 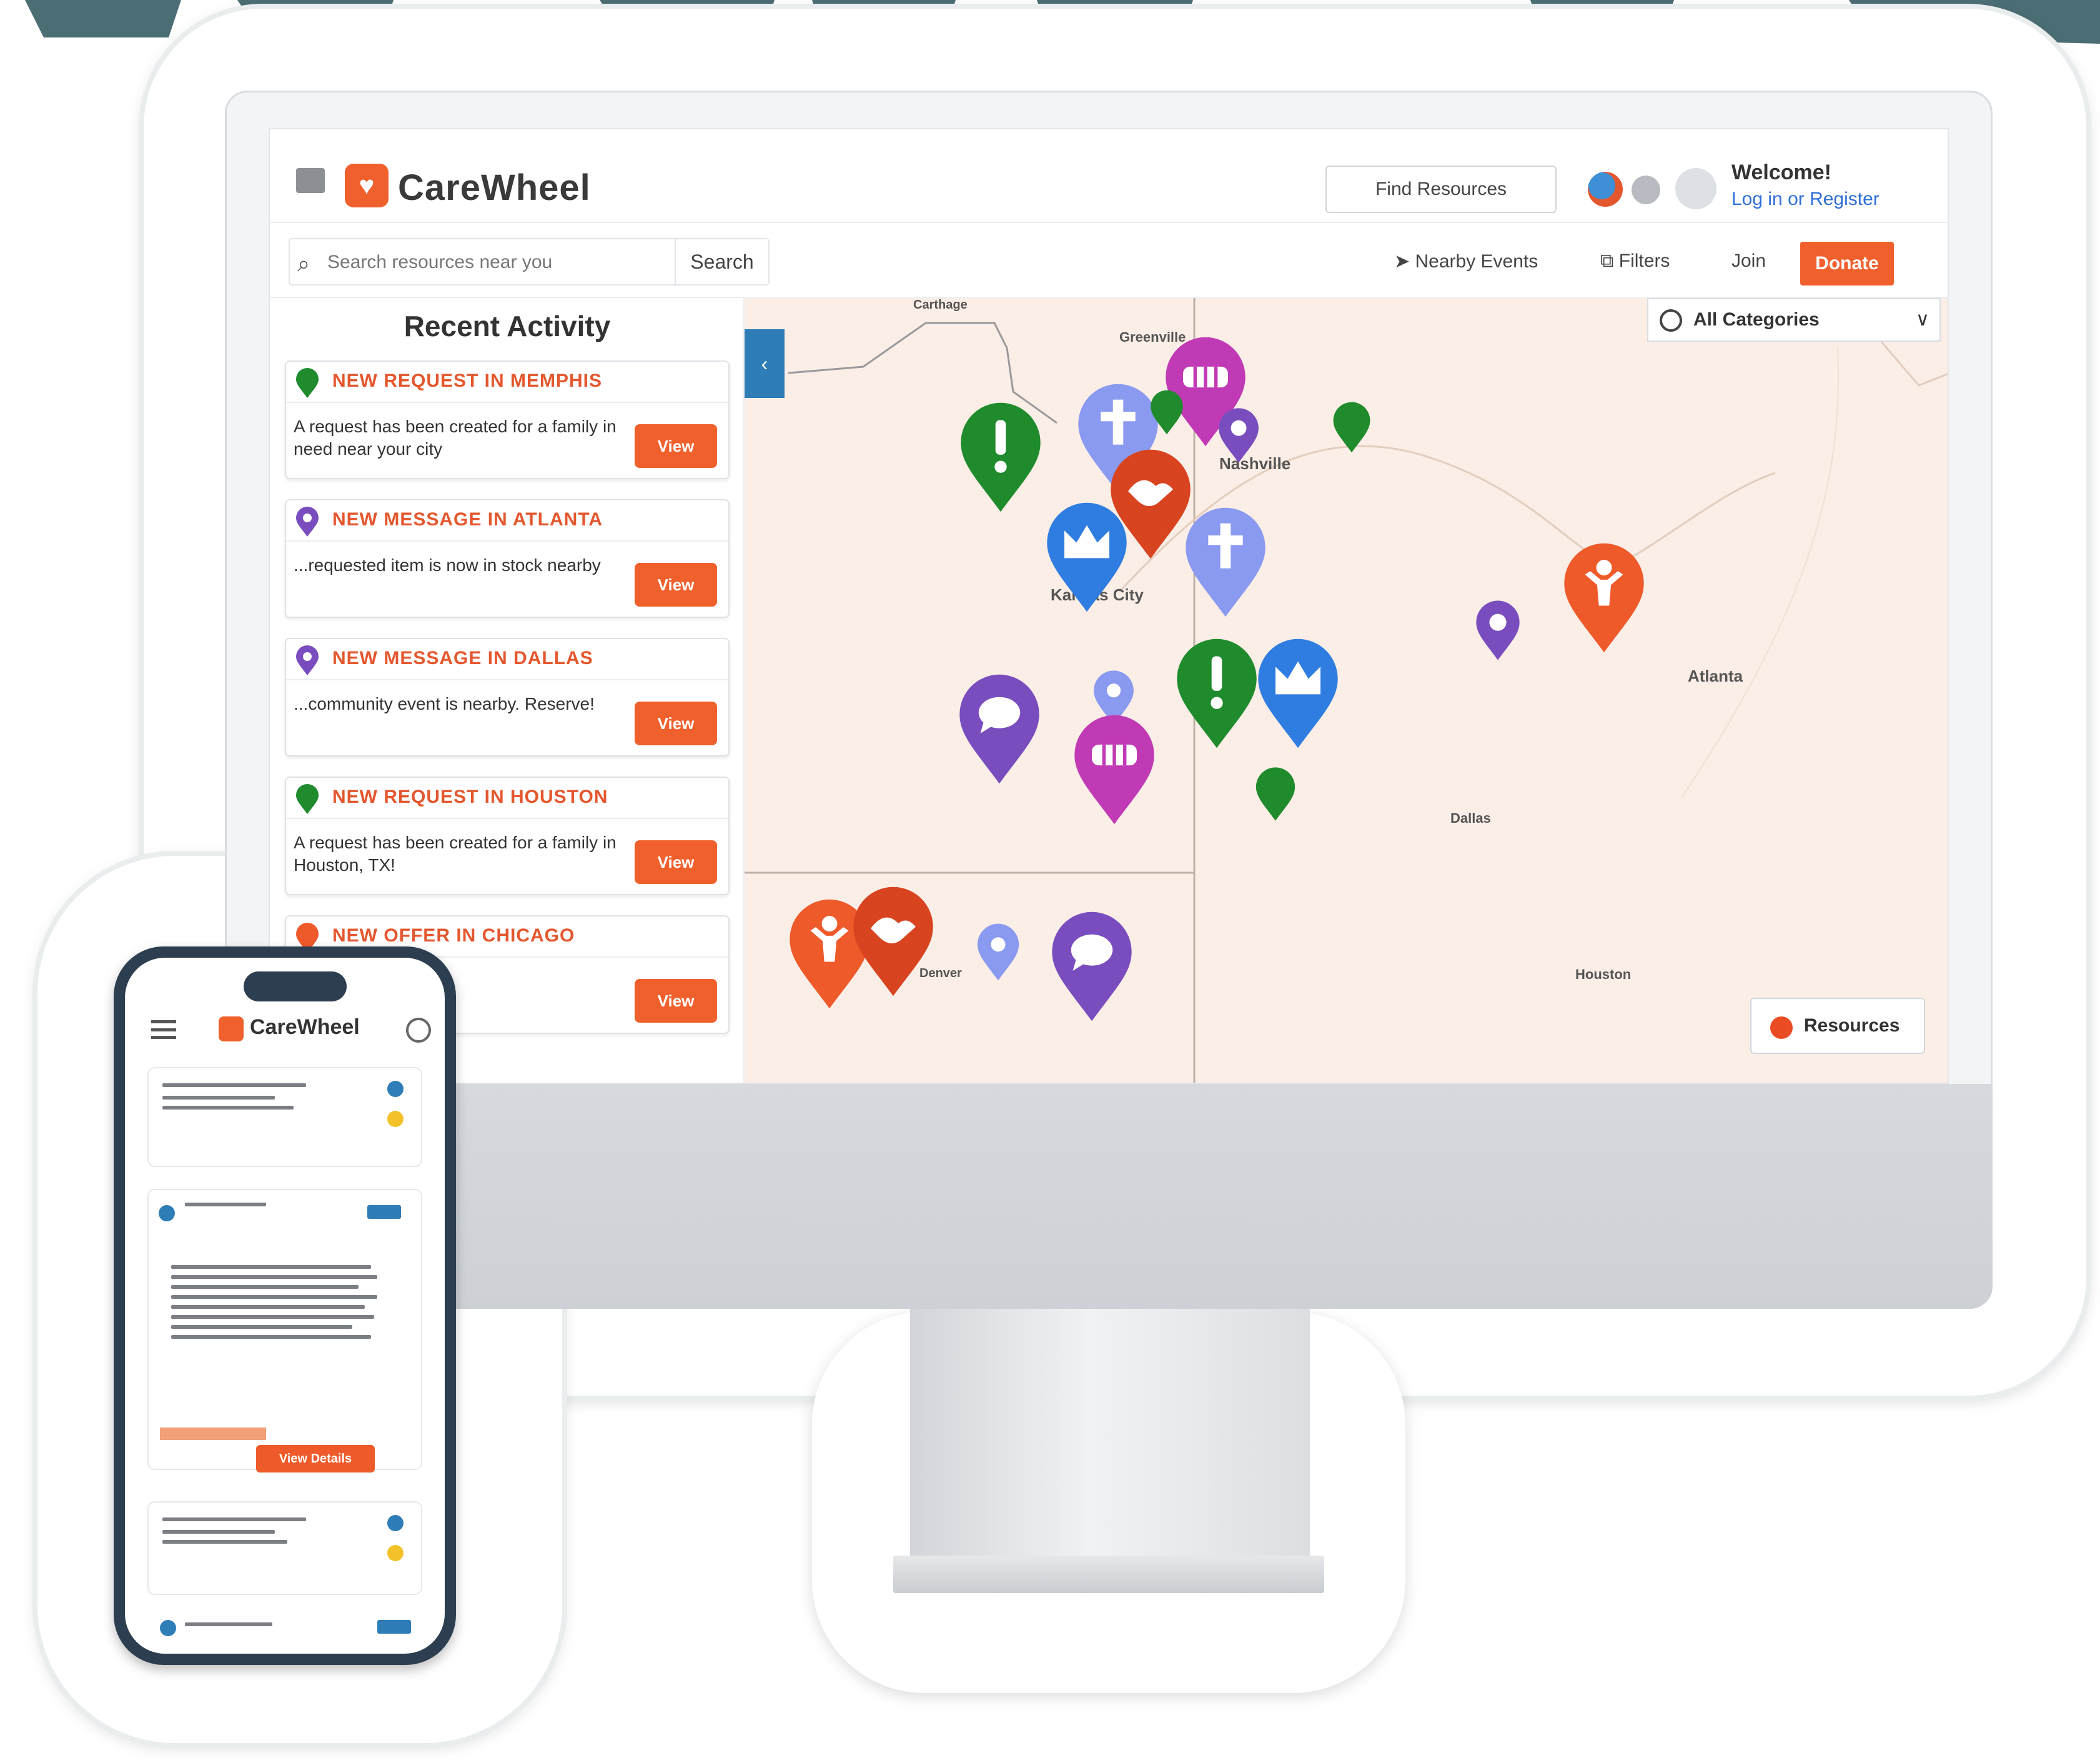 I want to click on sidebar-title: Recent Activity, so click(x=508, y=326).